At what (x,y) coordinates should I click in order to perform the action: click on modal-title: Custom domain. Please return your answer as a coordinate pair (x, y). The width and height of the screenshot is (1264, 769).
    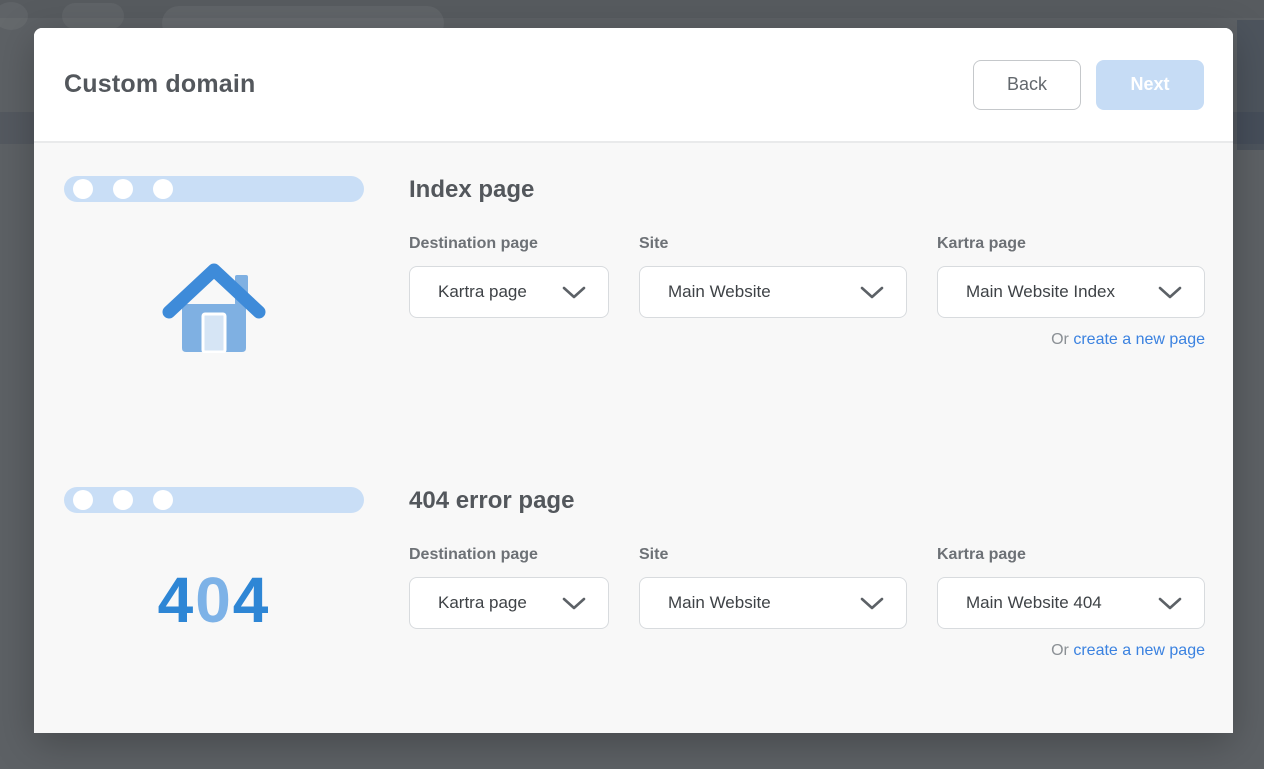
    Looking at the image, I should click on (160, 84).